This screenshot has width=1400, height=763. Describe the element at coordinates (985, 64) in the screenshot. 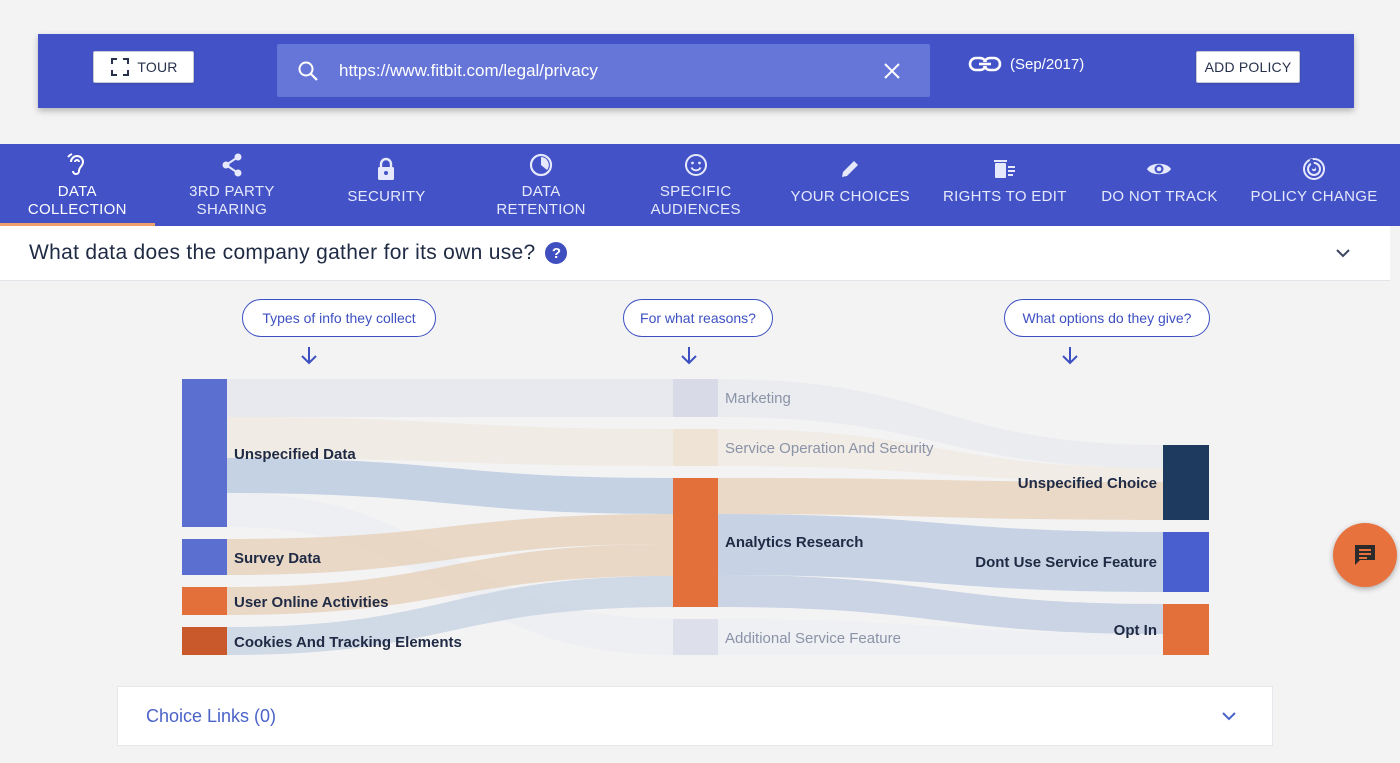

I see `link-icon` at that location.